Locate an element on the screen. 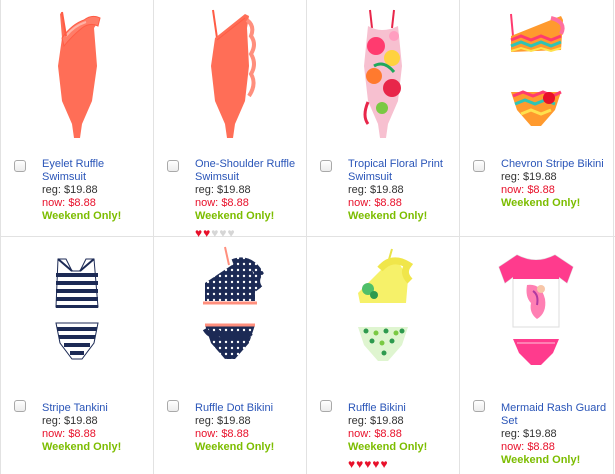  product-name-link: Mermaid Rash Guard Set is located at coordinates (555, 415).